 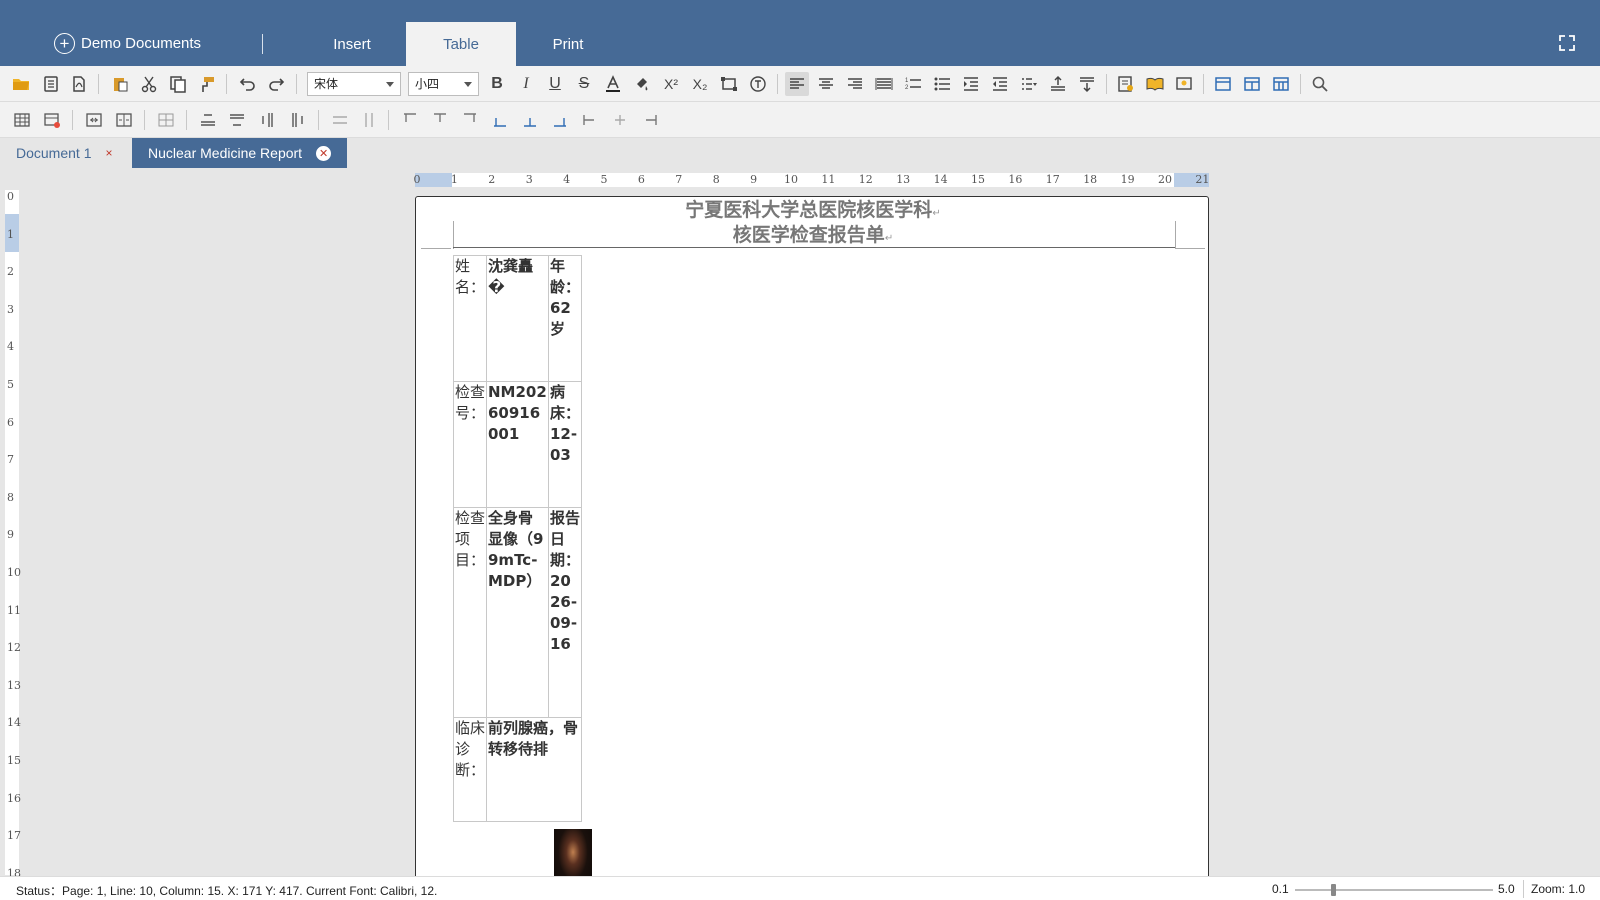 What do you see at coordinates (1155, 84) in the screenshot?
I see `read-mode-icon` at bounding box center [1155, 84].